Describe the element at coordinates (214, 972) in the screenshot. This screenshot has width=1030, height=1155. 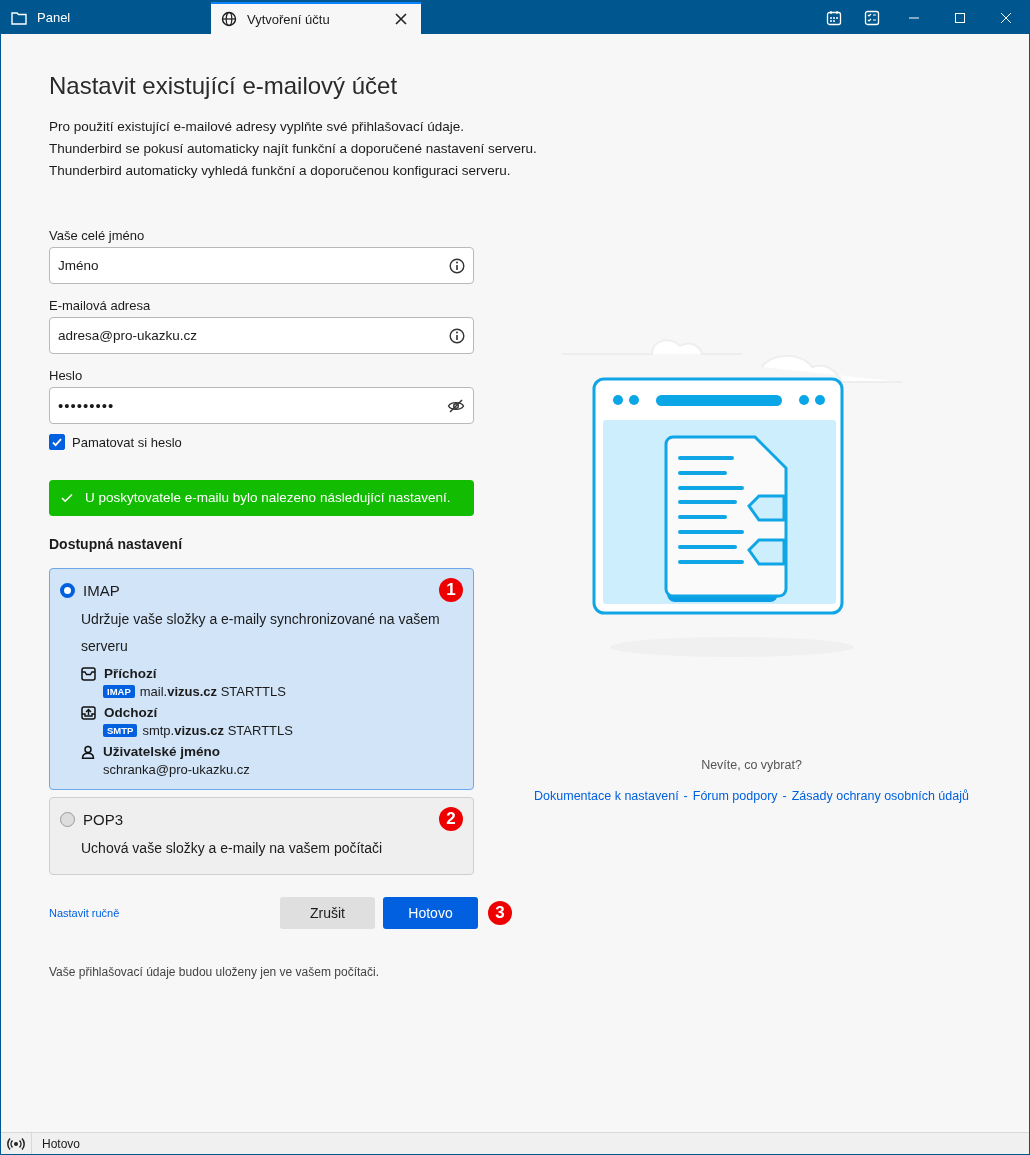
I see `privacy-note: Vaše přihlašovací údaje budou uloženy jen ve vašem počítači.` at that location.